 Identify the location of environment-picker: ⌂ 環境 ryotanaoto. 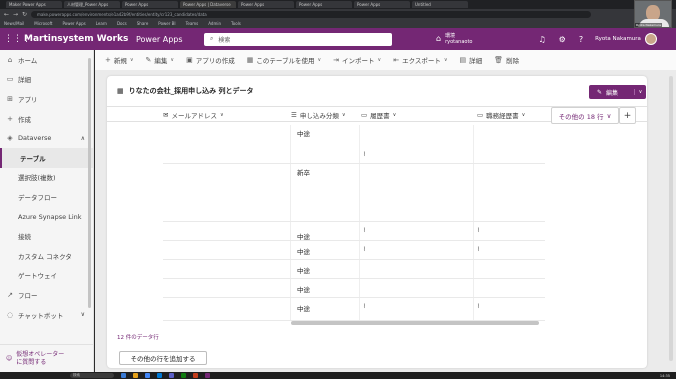
(454, 39).